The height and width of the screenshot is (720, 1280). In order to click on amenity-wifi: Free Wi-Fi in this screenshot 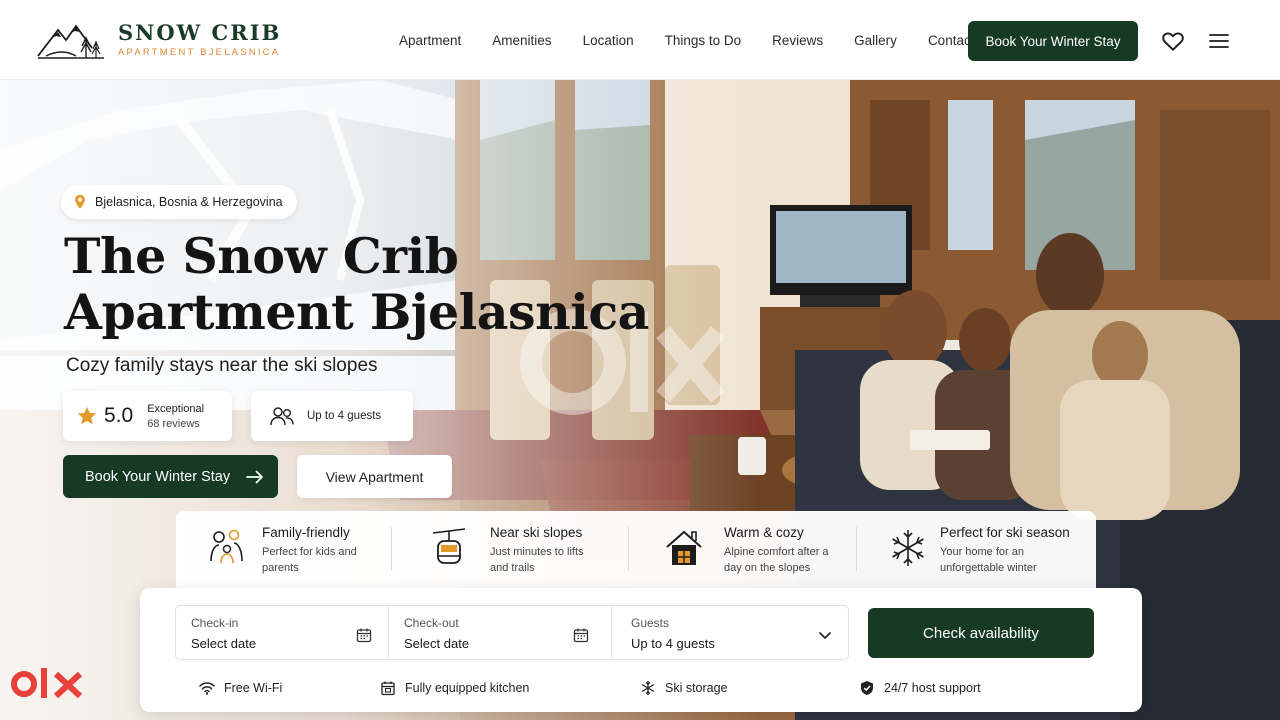, I will do `click(240, 688)`.